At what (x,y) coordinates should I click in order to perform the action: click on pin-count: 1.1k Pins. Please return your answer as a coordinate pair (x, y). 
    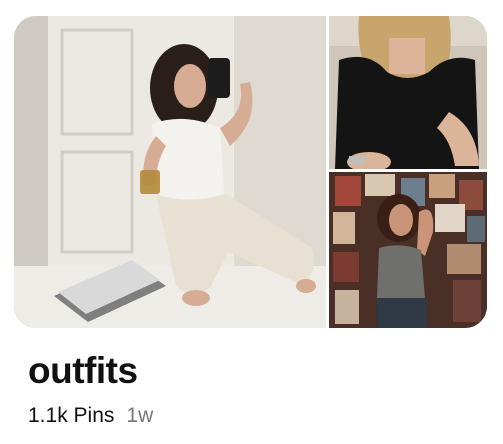
    Looking at the image, I should click on (71, 415).